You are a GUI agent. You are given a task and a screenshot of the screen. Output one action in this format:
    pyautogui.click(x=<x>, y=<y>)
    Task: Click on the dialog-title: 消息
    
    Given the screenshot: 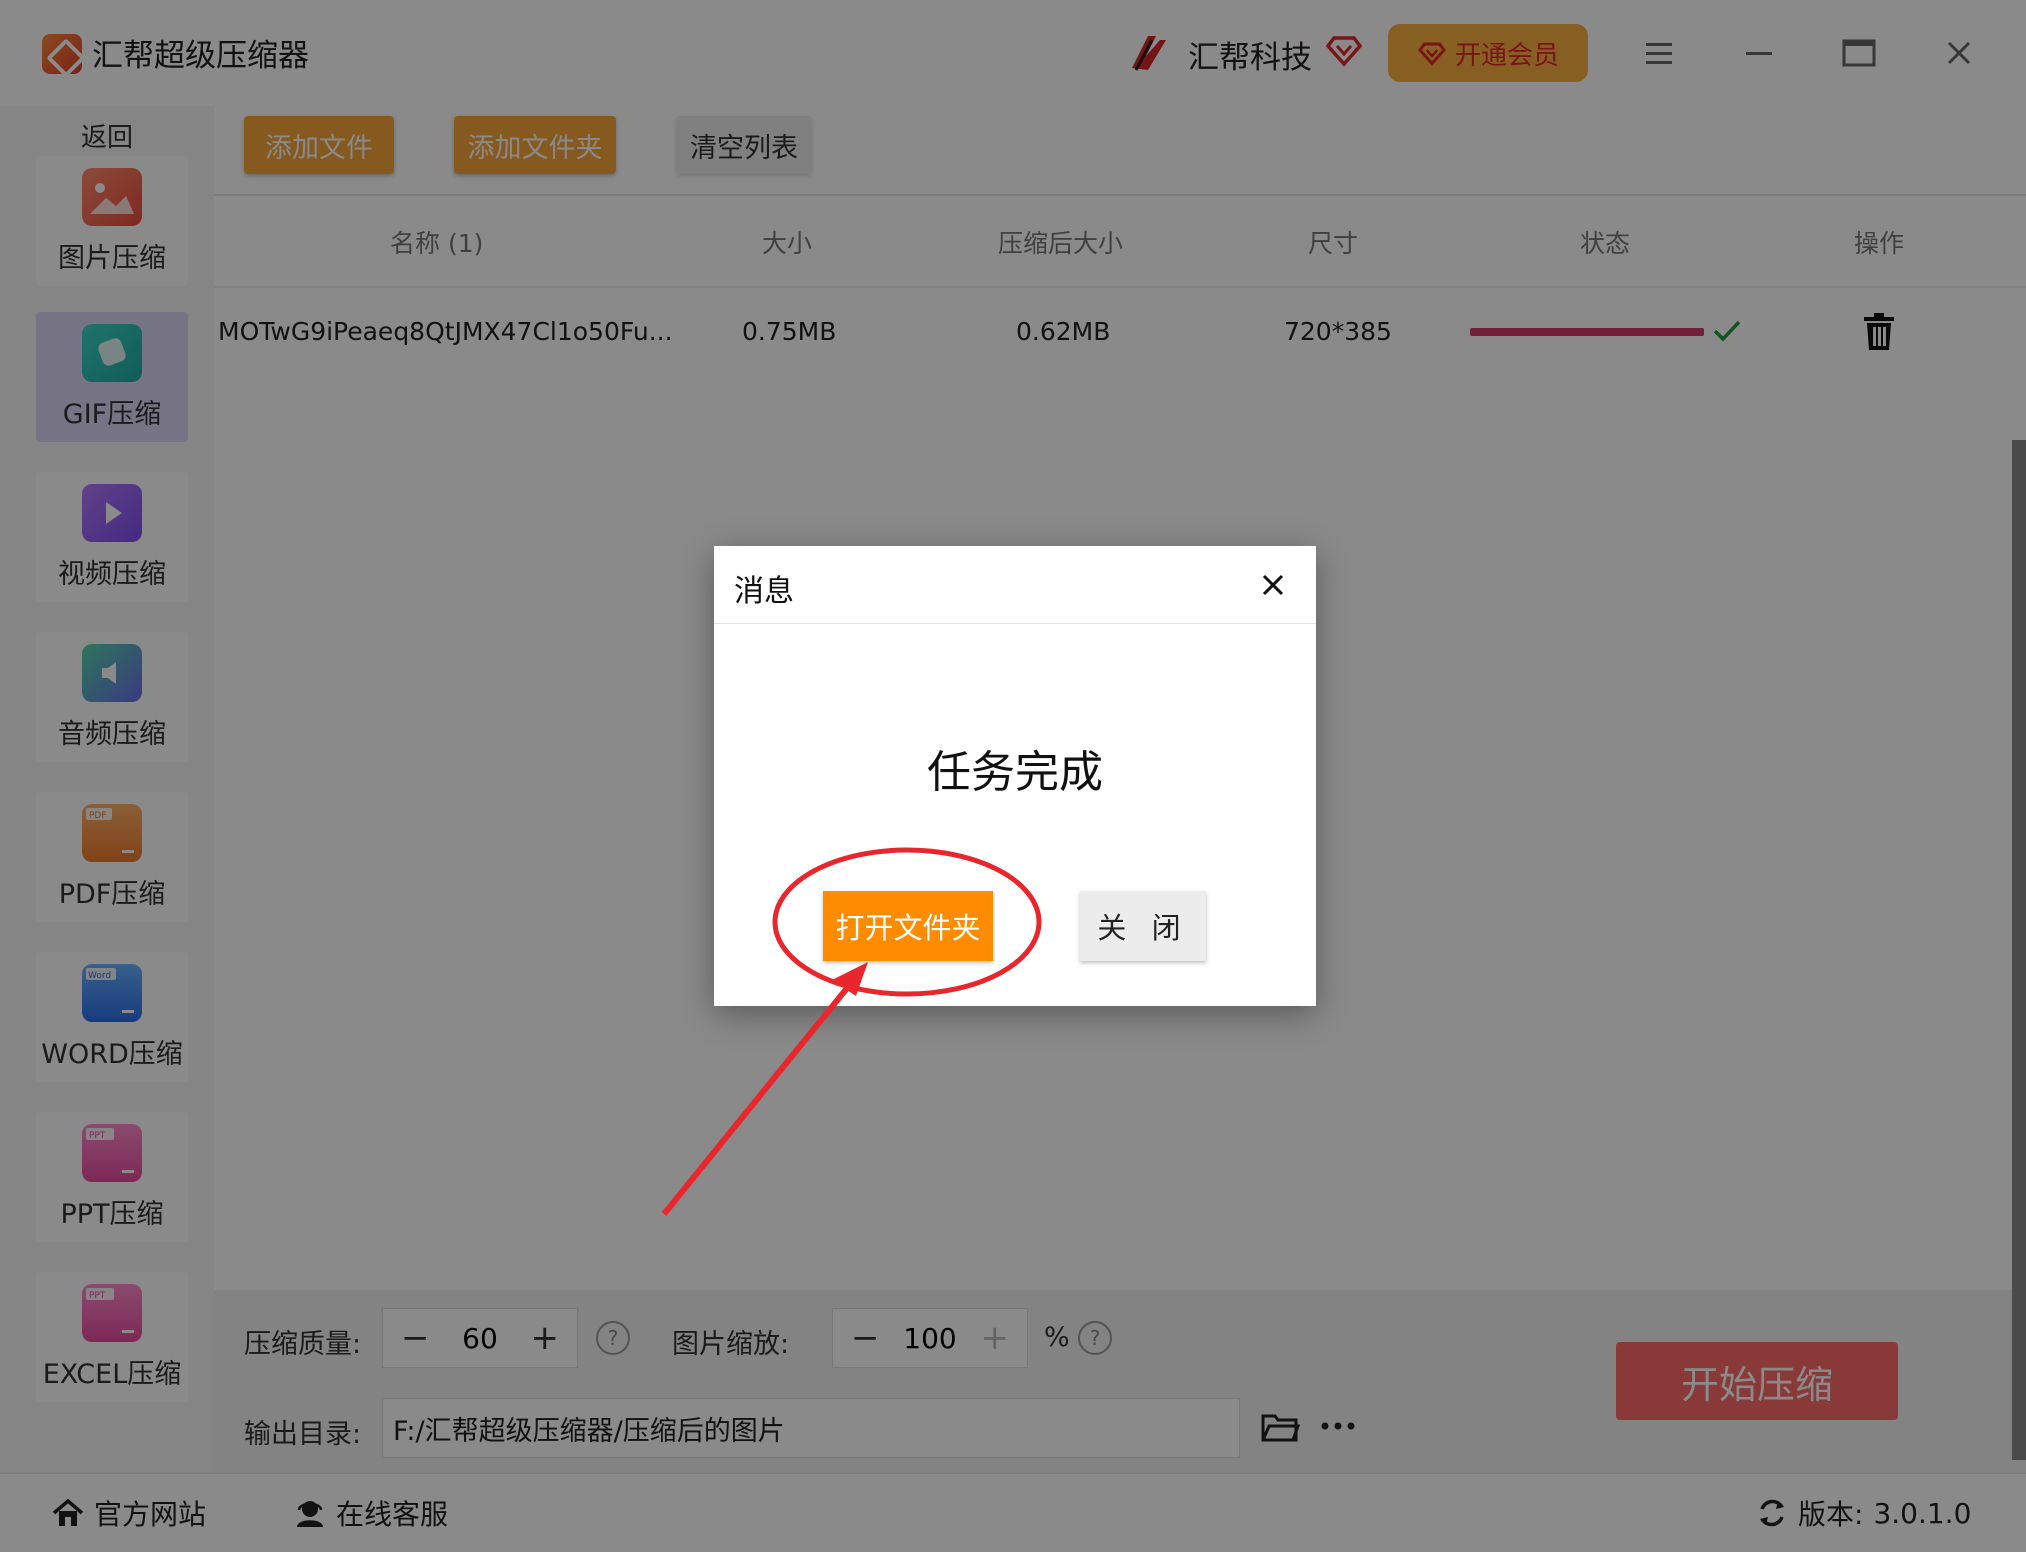 What is the action you would take?
    pyautogui.click(x=764, y=591)
    